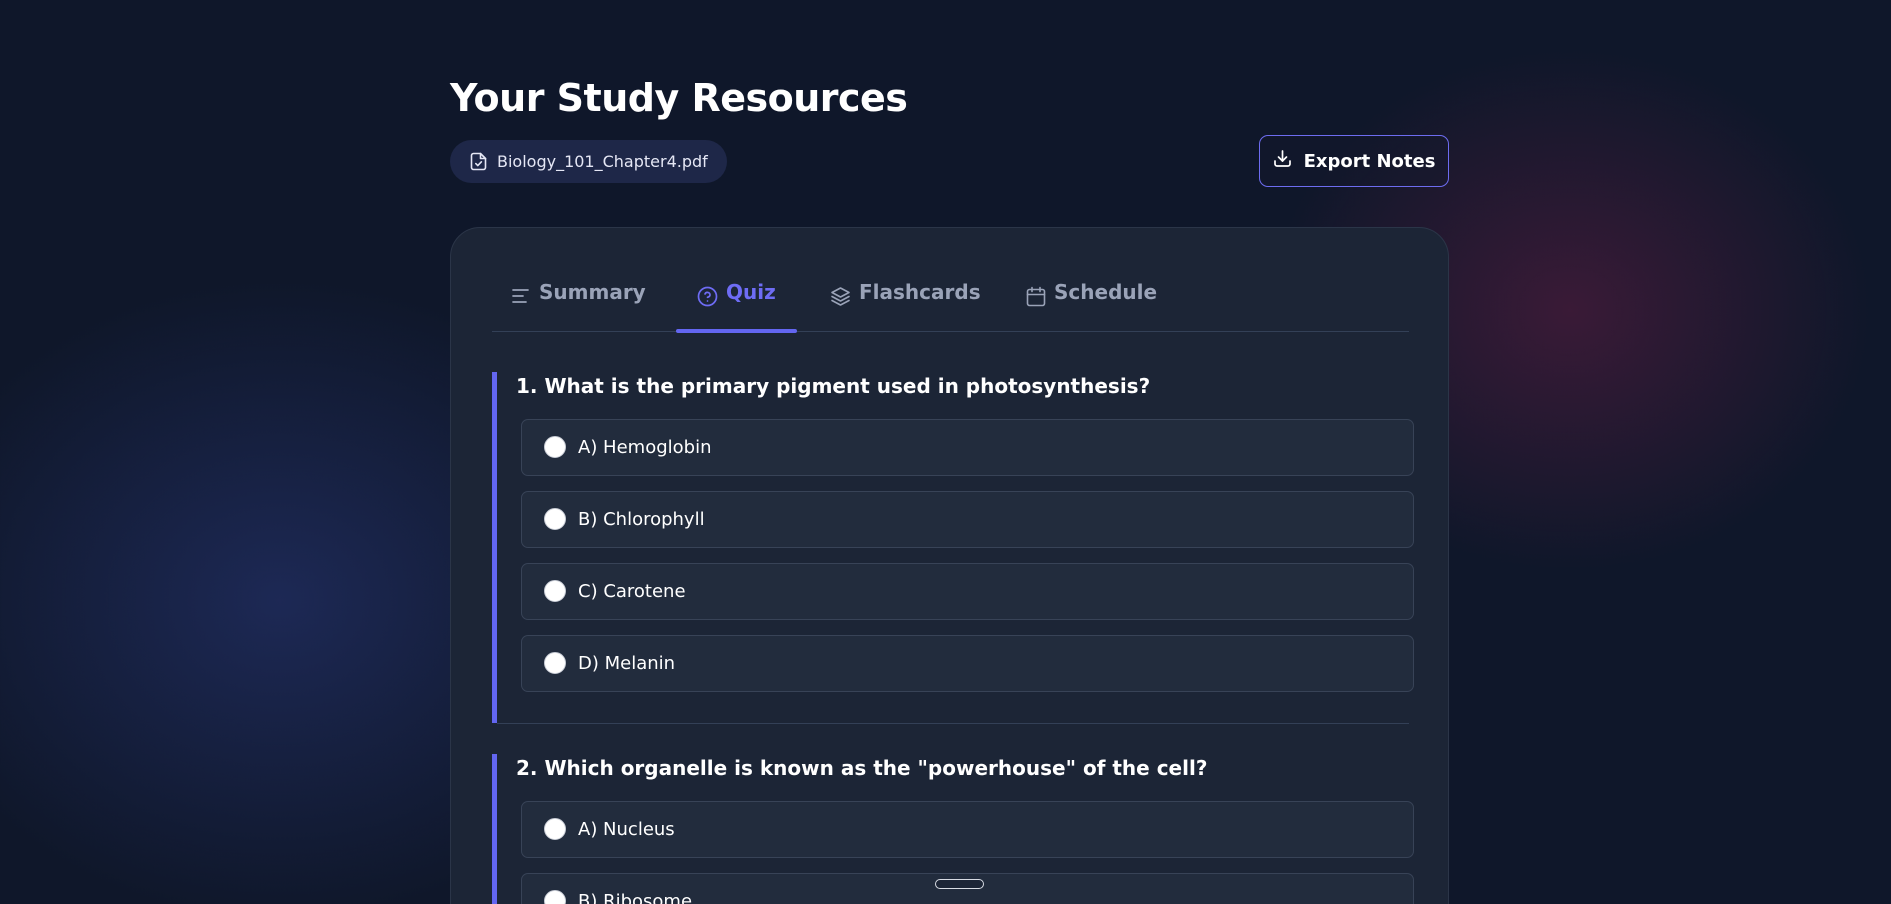 This screenshot has height=904, width=1891. Describe the element at coordinates (967, 519) in the screenshot. I see `answer-option: B) Chlorophyll` at that location.